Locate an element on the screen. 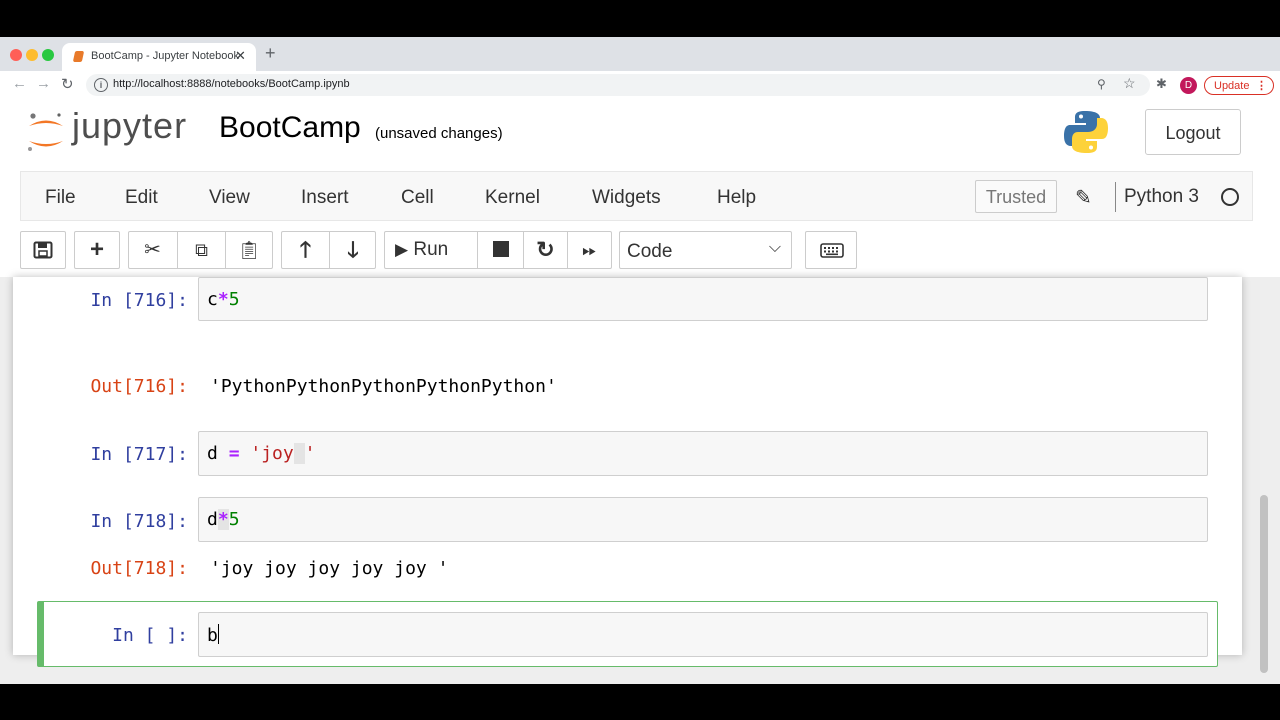 The width and height of the screenshot is (1280, 720). move-button-group: 🡑 🡓 is located at coordinates (328, 250).